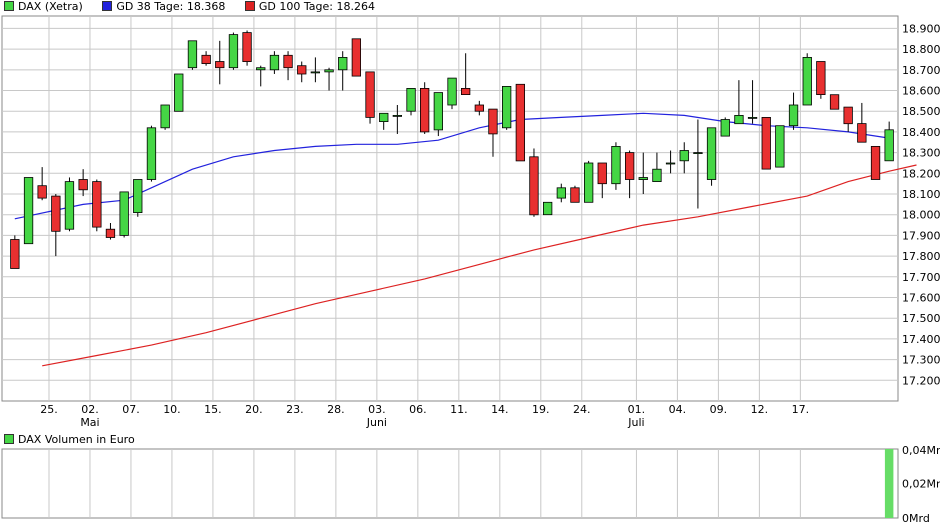 The width and height of the screenshot is (940, 526). Describe the element at coordinates (921, 215) in the screenshot. I see `y-tick-label: 18.000` at that location.